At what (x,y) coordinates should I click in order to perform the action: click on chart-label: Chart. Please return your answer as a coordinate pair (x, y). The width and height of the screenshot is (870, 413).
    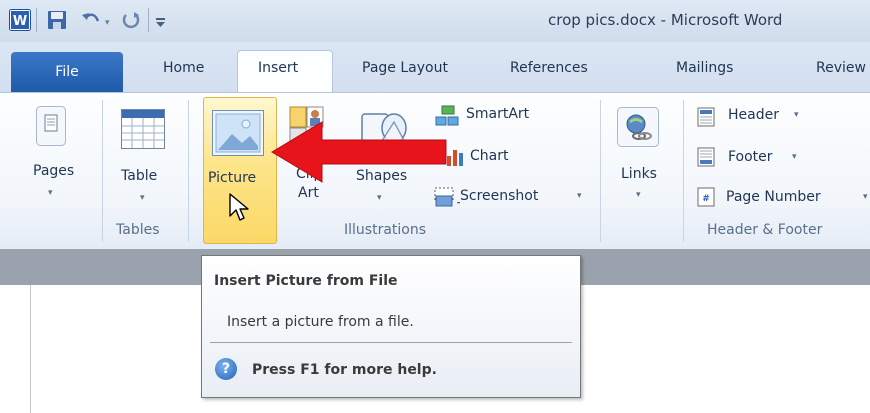
    Looking at the image, I should click on (489, 156).